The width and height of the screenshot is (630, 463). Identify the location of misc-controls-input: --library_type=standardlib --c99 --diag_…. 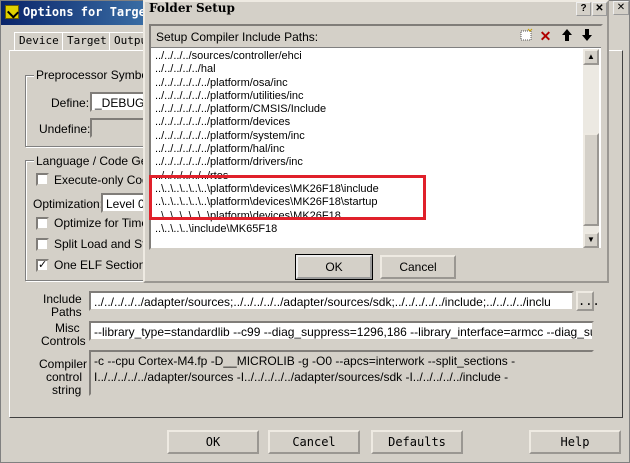
(341, 331).